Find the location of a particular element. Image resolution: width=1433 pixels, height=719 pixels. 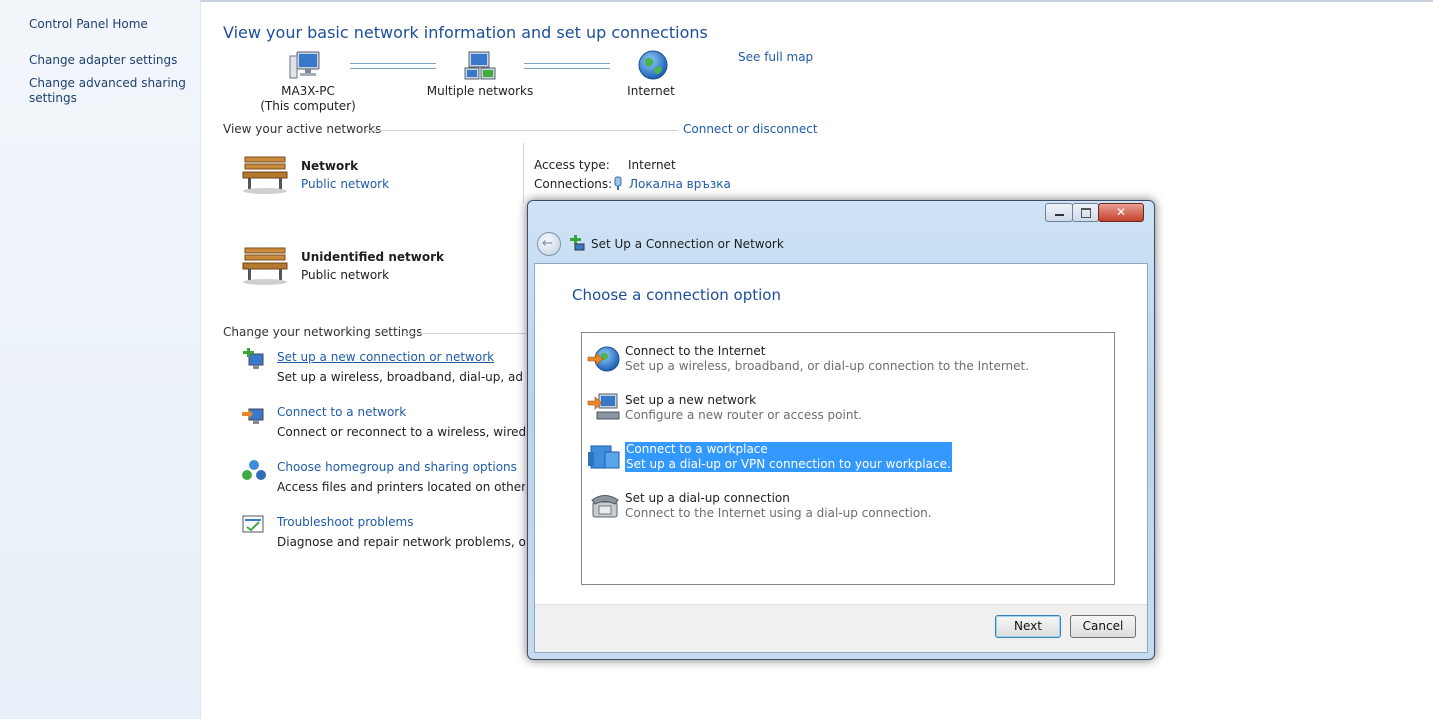

cancel-button: Cancel is located at coordinates (1103, 626).